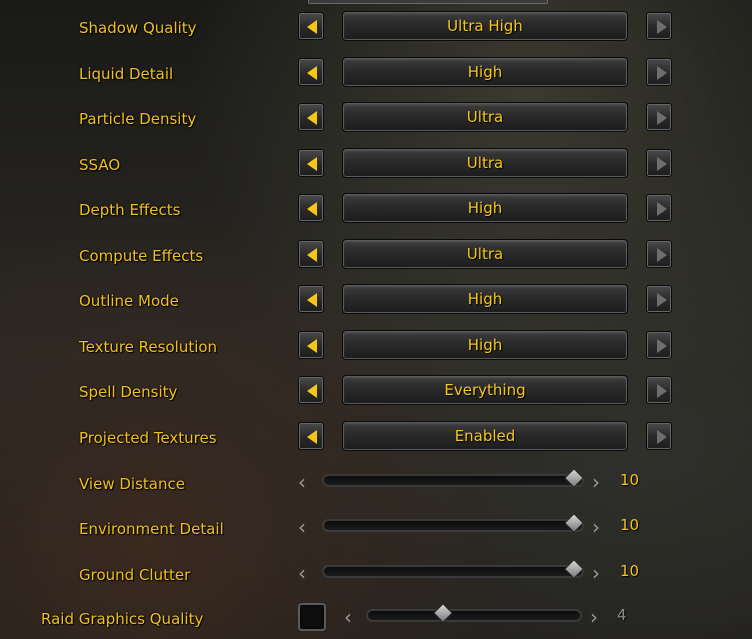  I want to click on setting-row-ssao: SSAO Ultra, so click(376, 165).